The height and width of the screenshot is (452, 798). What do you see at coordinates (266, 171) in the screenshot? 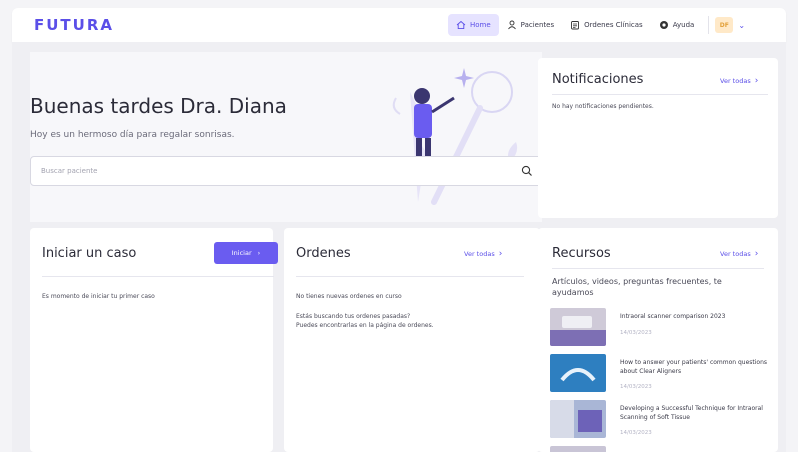
I see `search-input` at bounding box center [266, 171].